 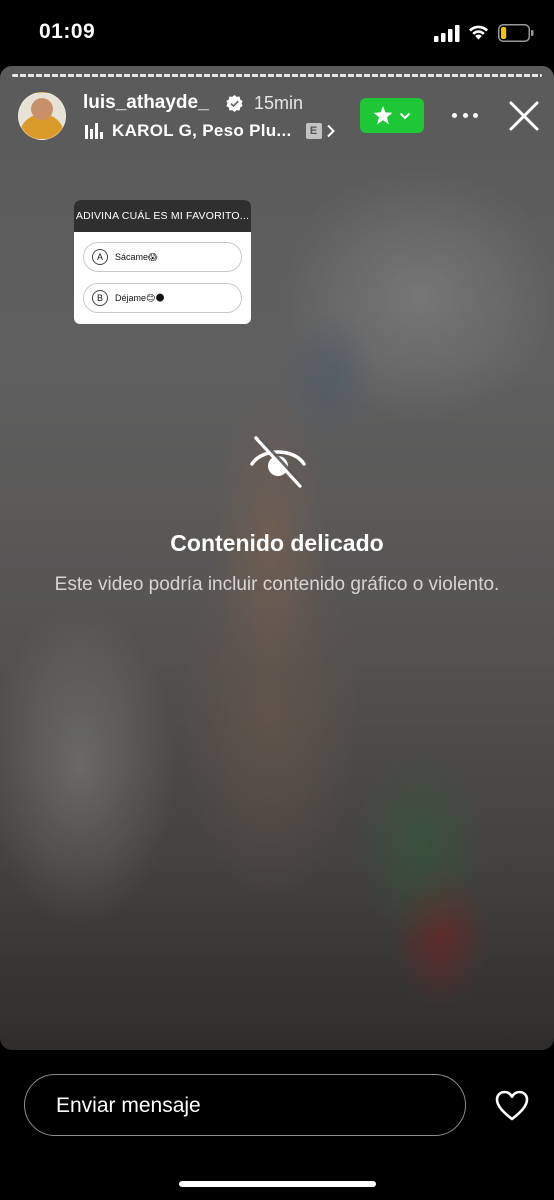 What do you see at coordinates (162, 257) in the screenshot?
I see `quiz-option-a: A Sácame😱` at bounding box center [162, 257].